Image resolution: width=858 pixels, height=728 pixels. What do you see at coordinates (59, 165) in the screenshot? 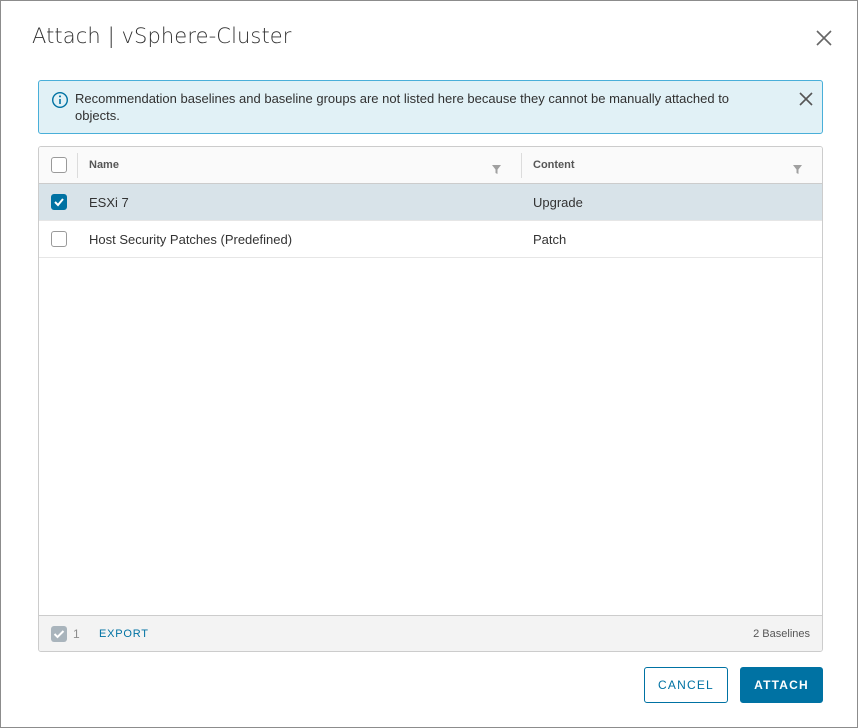
I see `select-all-checkbox` at bounding box center [59, 165].